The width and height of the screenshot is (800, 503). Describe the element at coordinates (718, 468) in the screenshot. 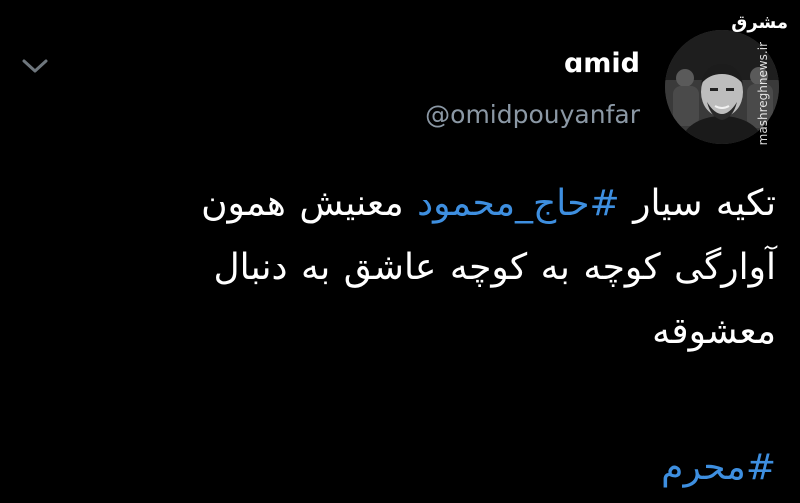

I see `hashtag-link: #محرم` at that location.